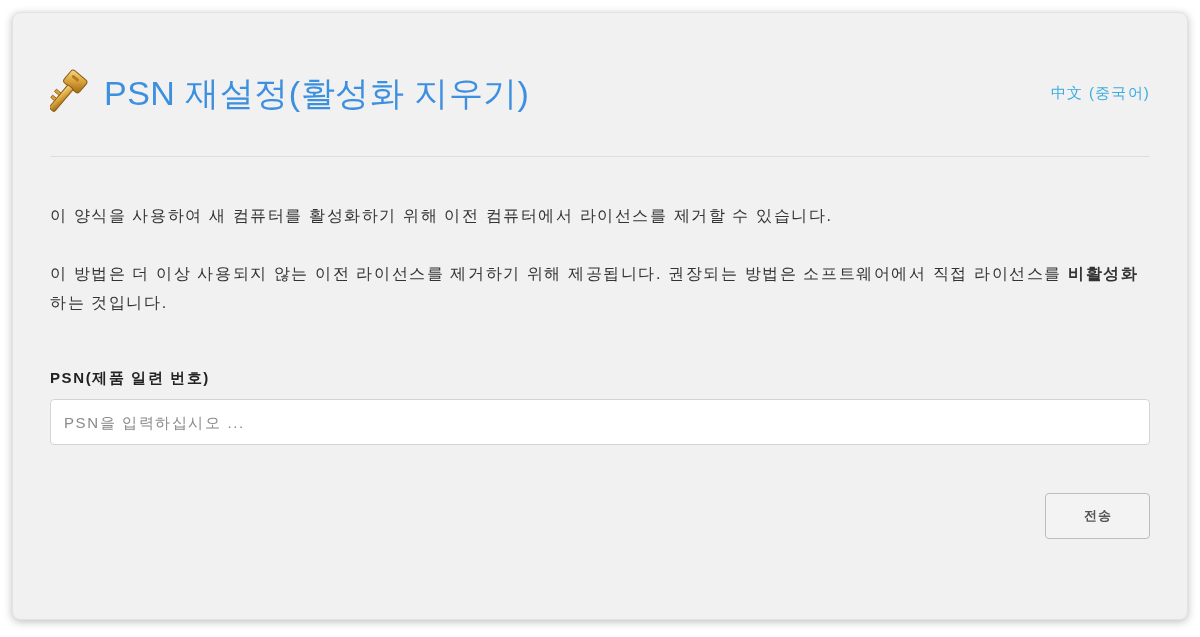 The height and width of the screenshot is (637, 1200). Describe the element at coordinates (595, 288) in the screenshot. I see `description-text: 이 방법은 더 이상 사용되지 않는 이전 라이선스를 제거하기 위해 제공됩니다. 권장되는 방법은 소프트웨어에서 직접 라이선스를 비활성화하는 것입니다.` at that location.